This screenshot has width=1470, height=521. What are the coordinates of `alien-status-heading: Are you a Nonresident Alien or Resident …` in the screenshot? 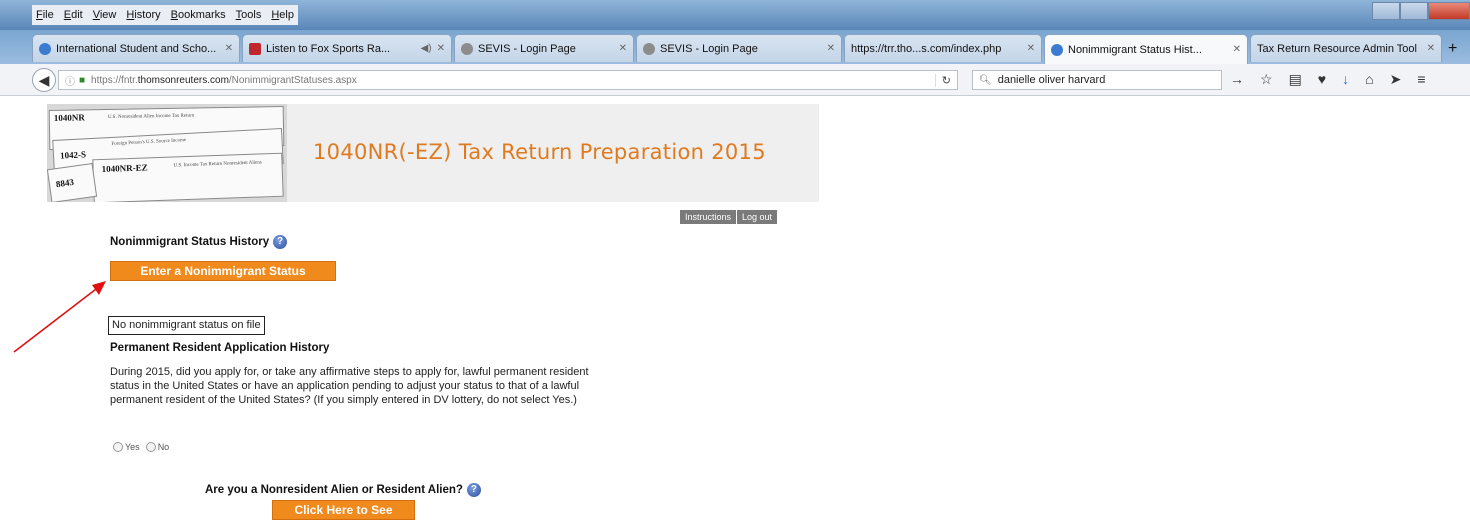 It's located at (343, 490).